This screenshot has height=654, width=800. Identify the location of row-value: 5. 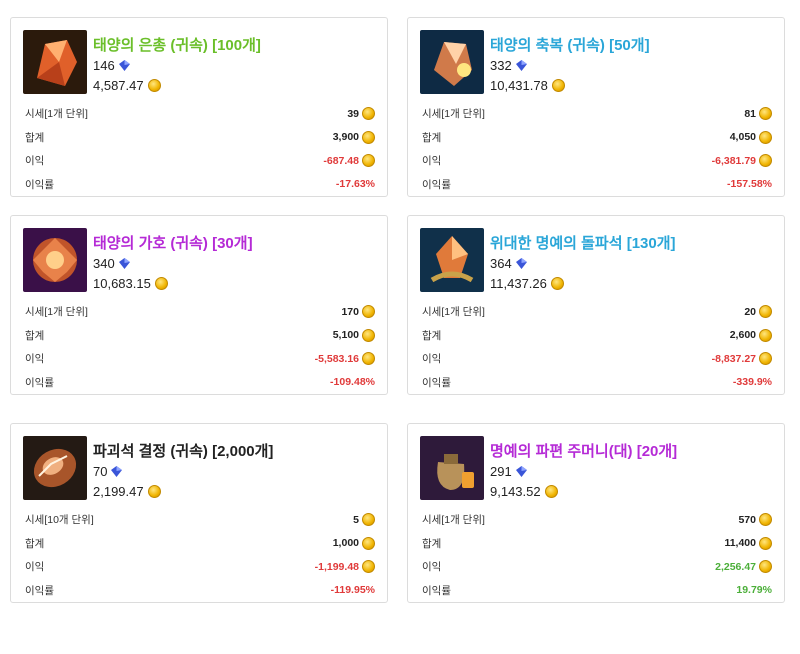
(364, 520).